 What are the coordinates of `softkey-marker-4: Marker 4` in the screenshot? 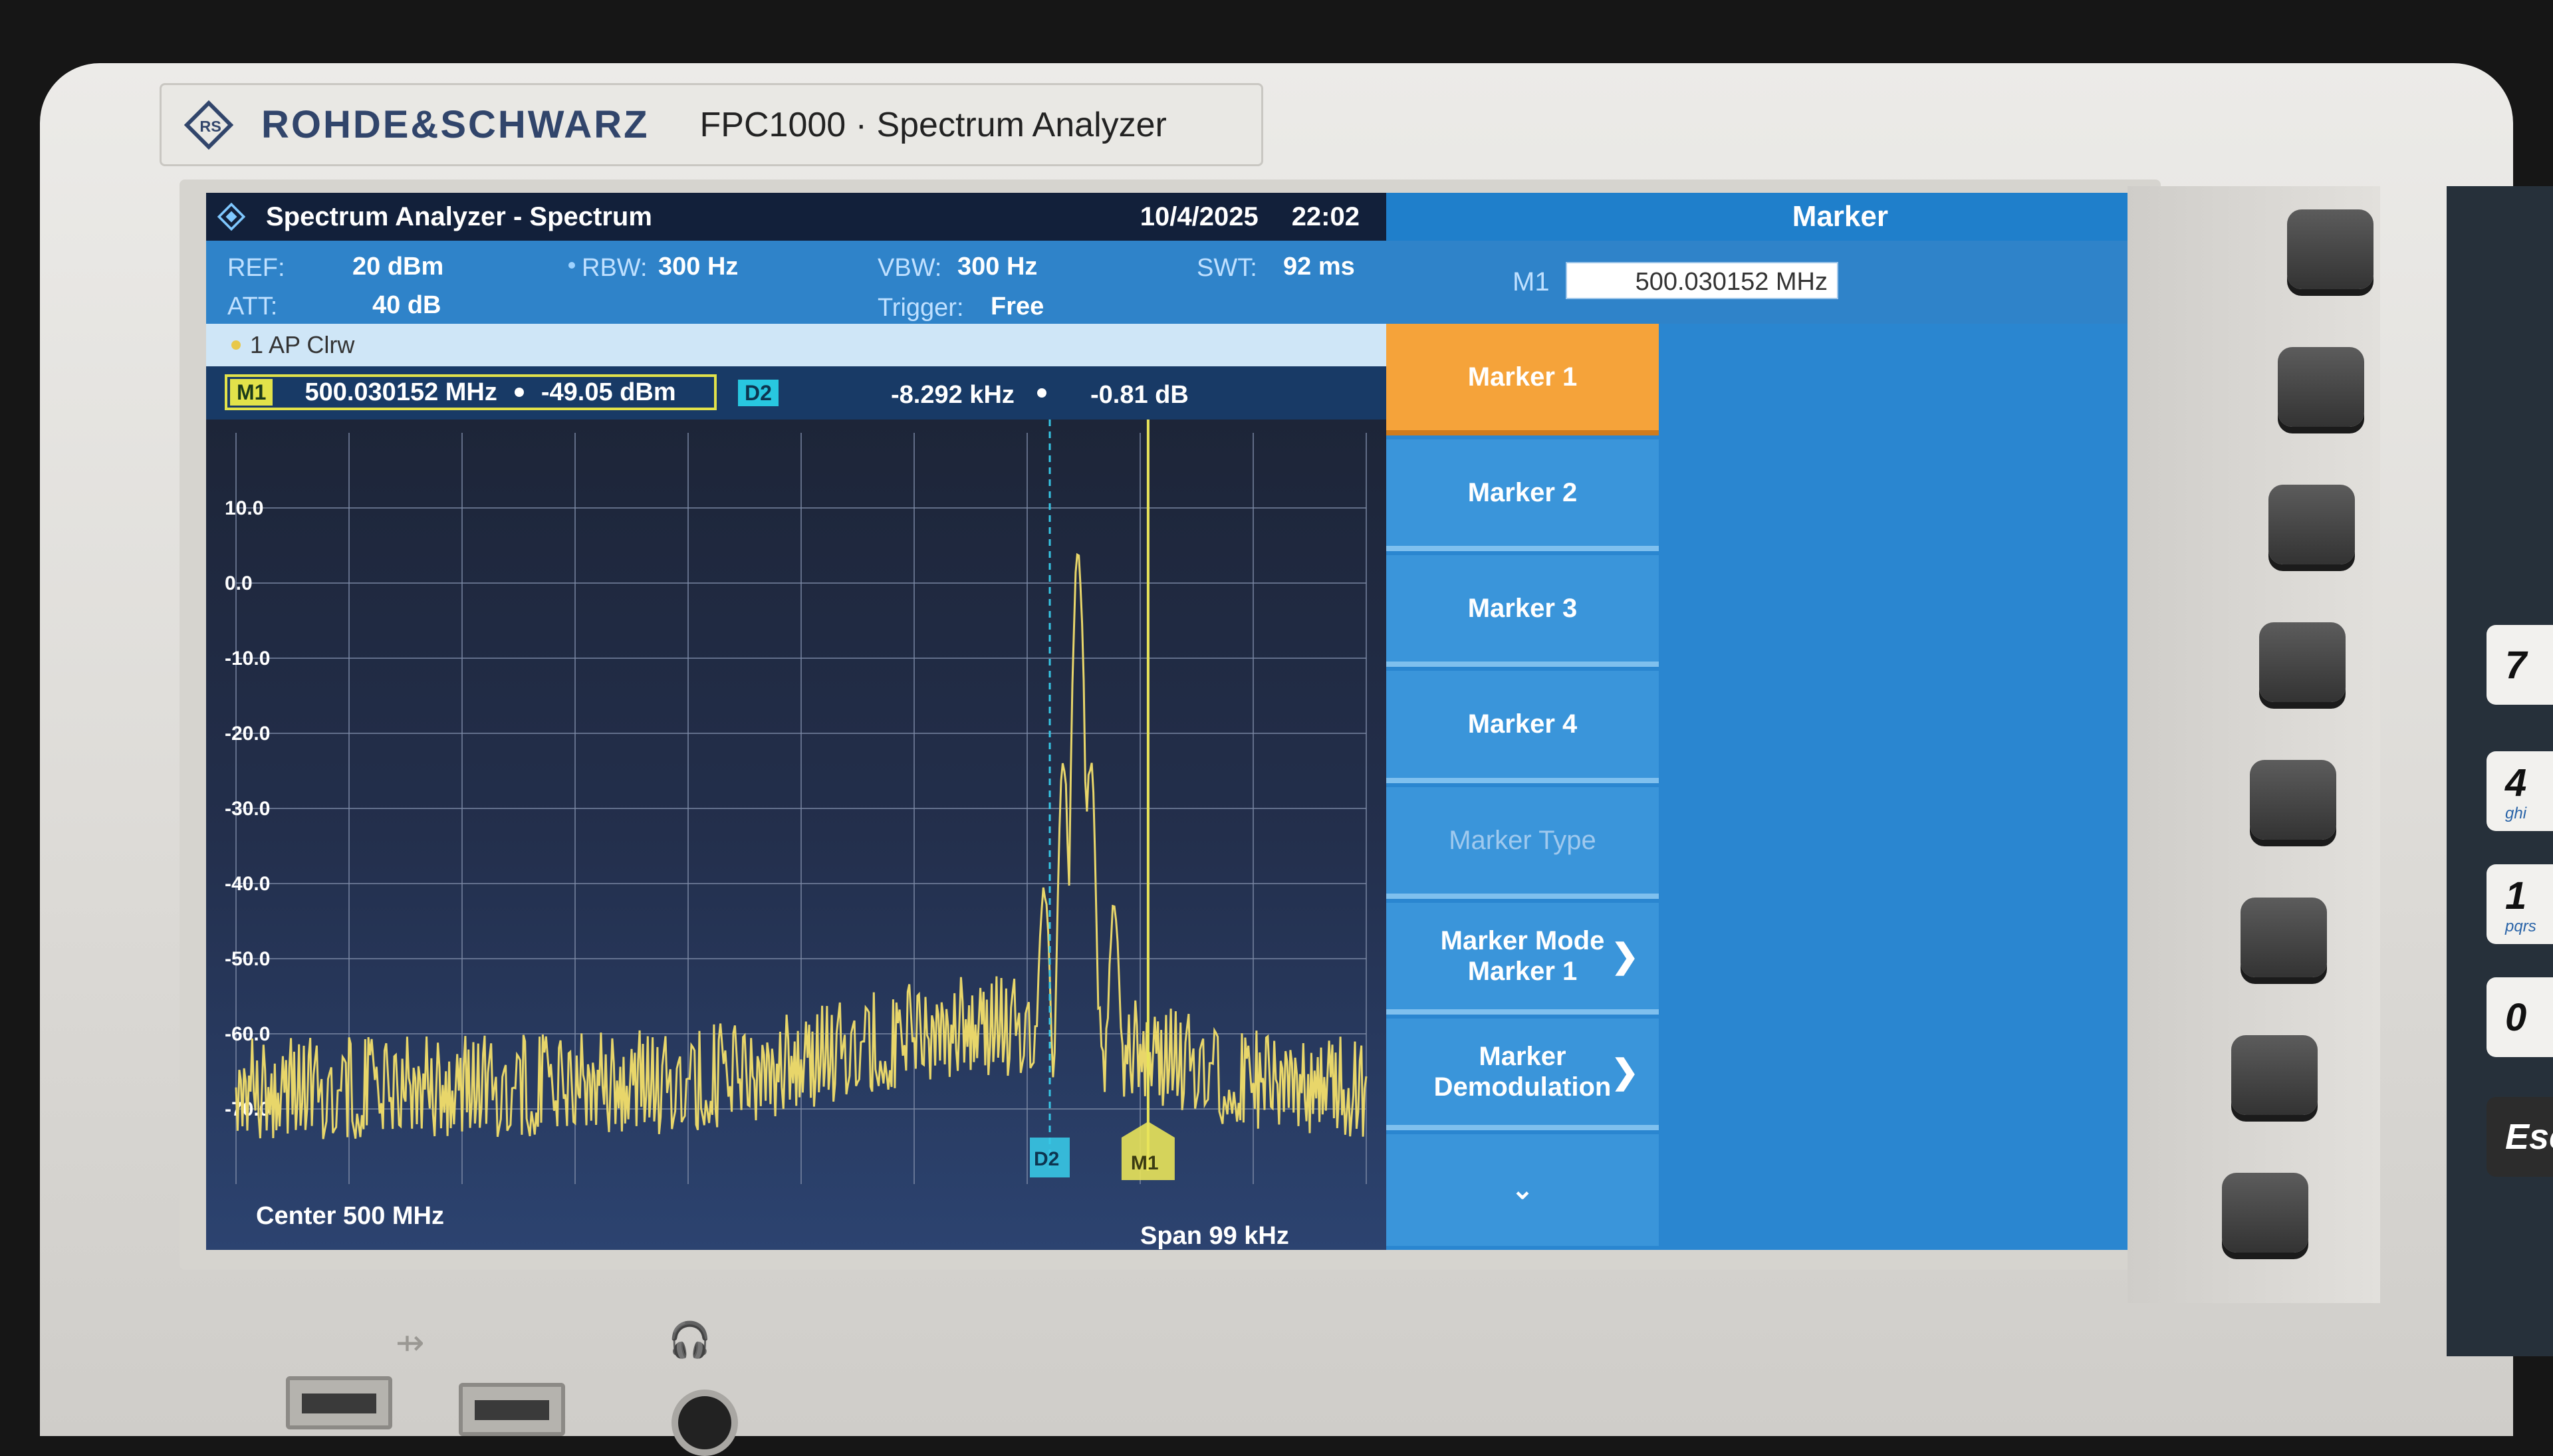 It's located at (1522, 727).